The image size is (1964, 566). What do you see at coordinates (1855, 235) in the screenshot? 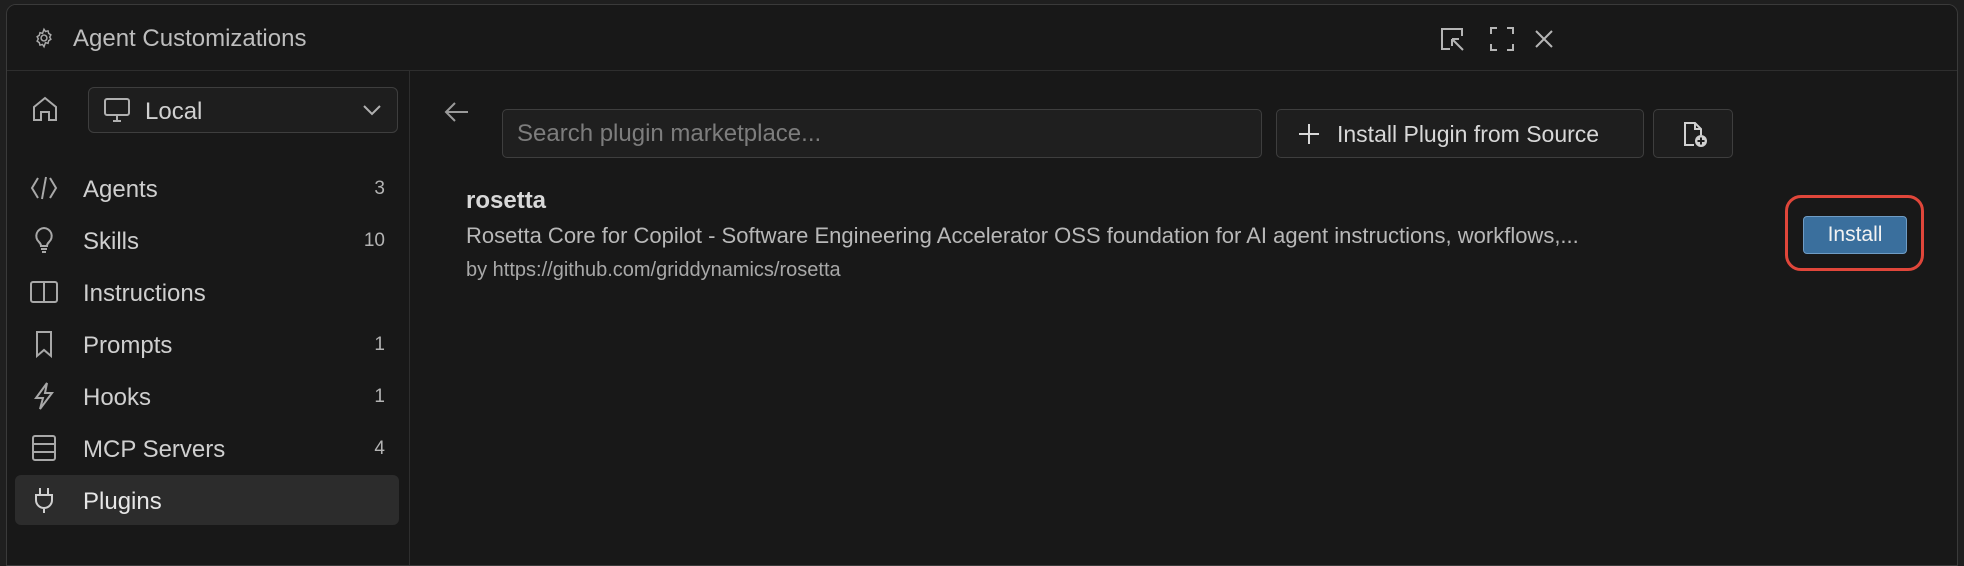
I see `install-button: Install` at bounding box center [1855, 235].